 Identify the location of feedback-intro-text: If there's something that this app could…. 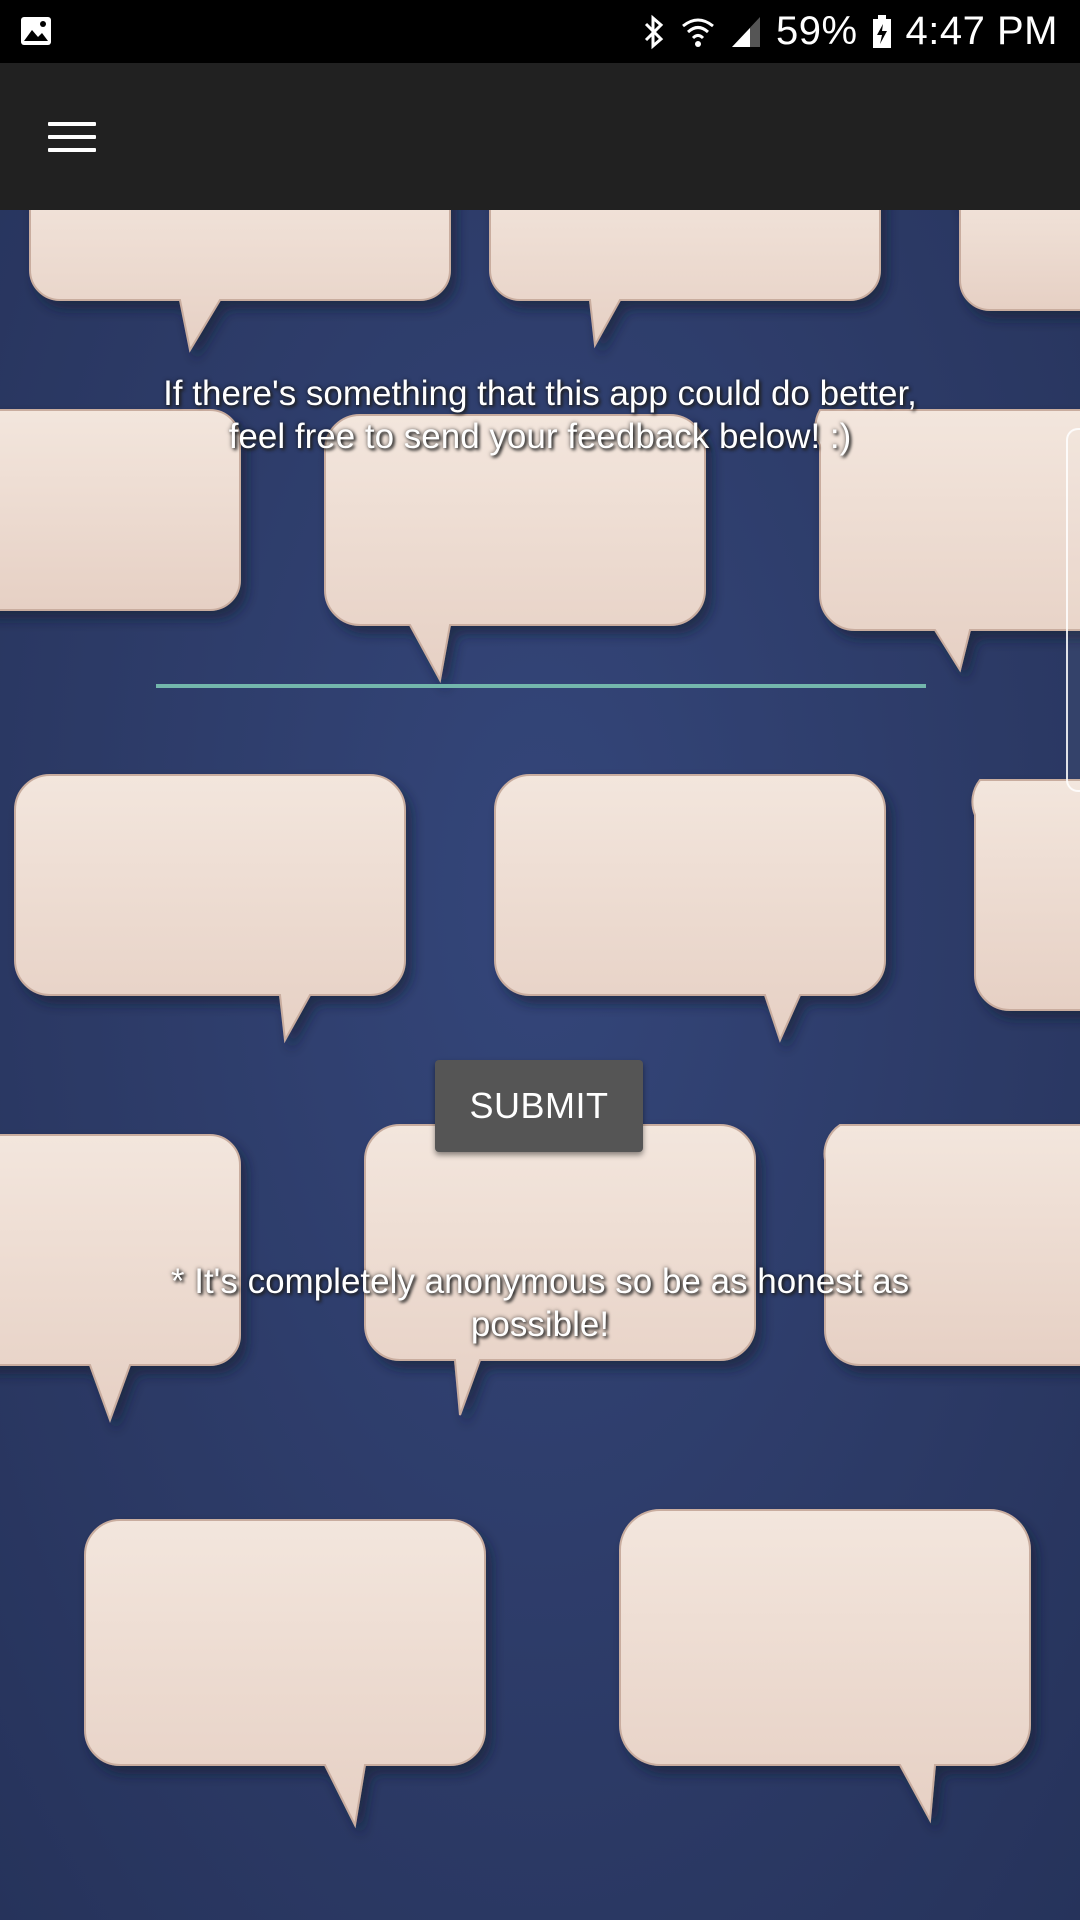
(540, 415).